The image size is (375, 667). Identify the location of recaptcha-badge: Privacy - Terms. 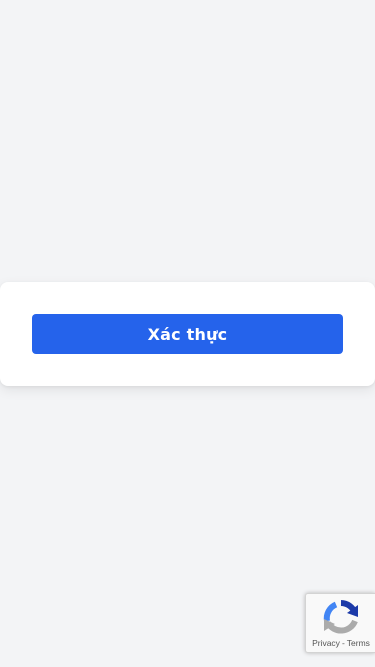
(340, 623).